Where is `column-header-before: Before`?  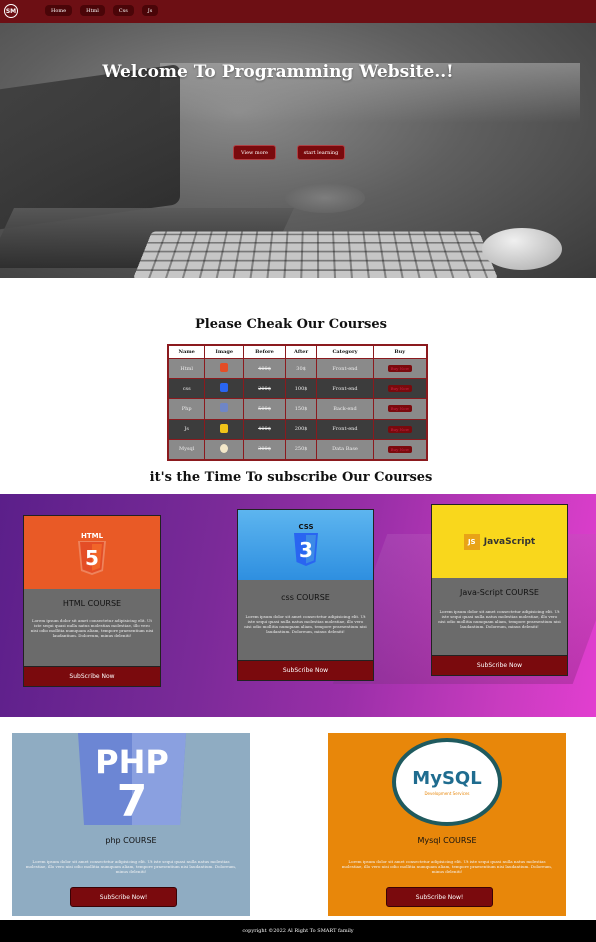
column-header-before: Before is located at coordinates (264, 352).